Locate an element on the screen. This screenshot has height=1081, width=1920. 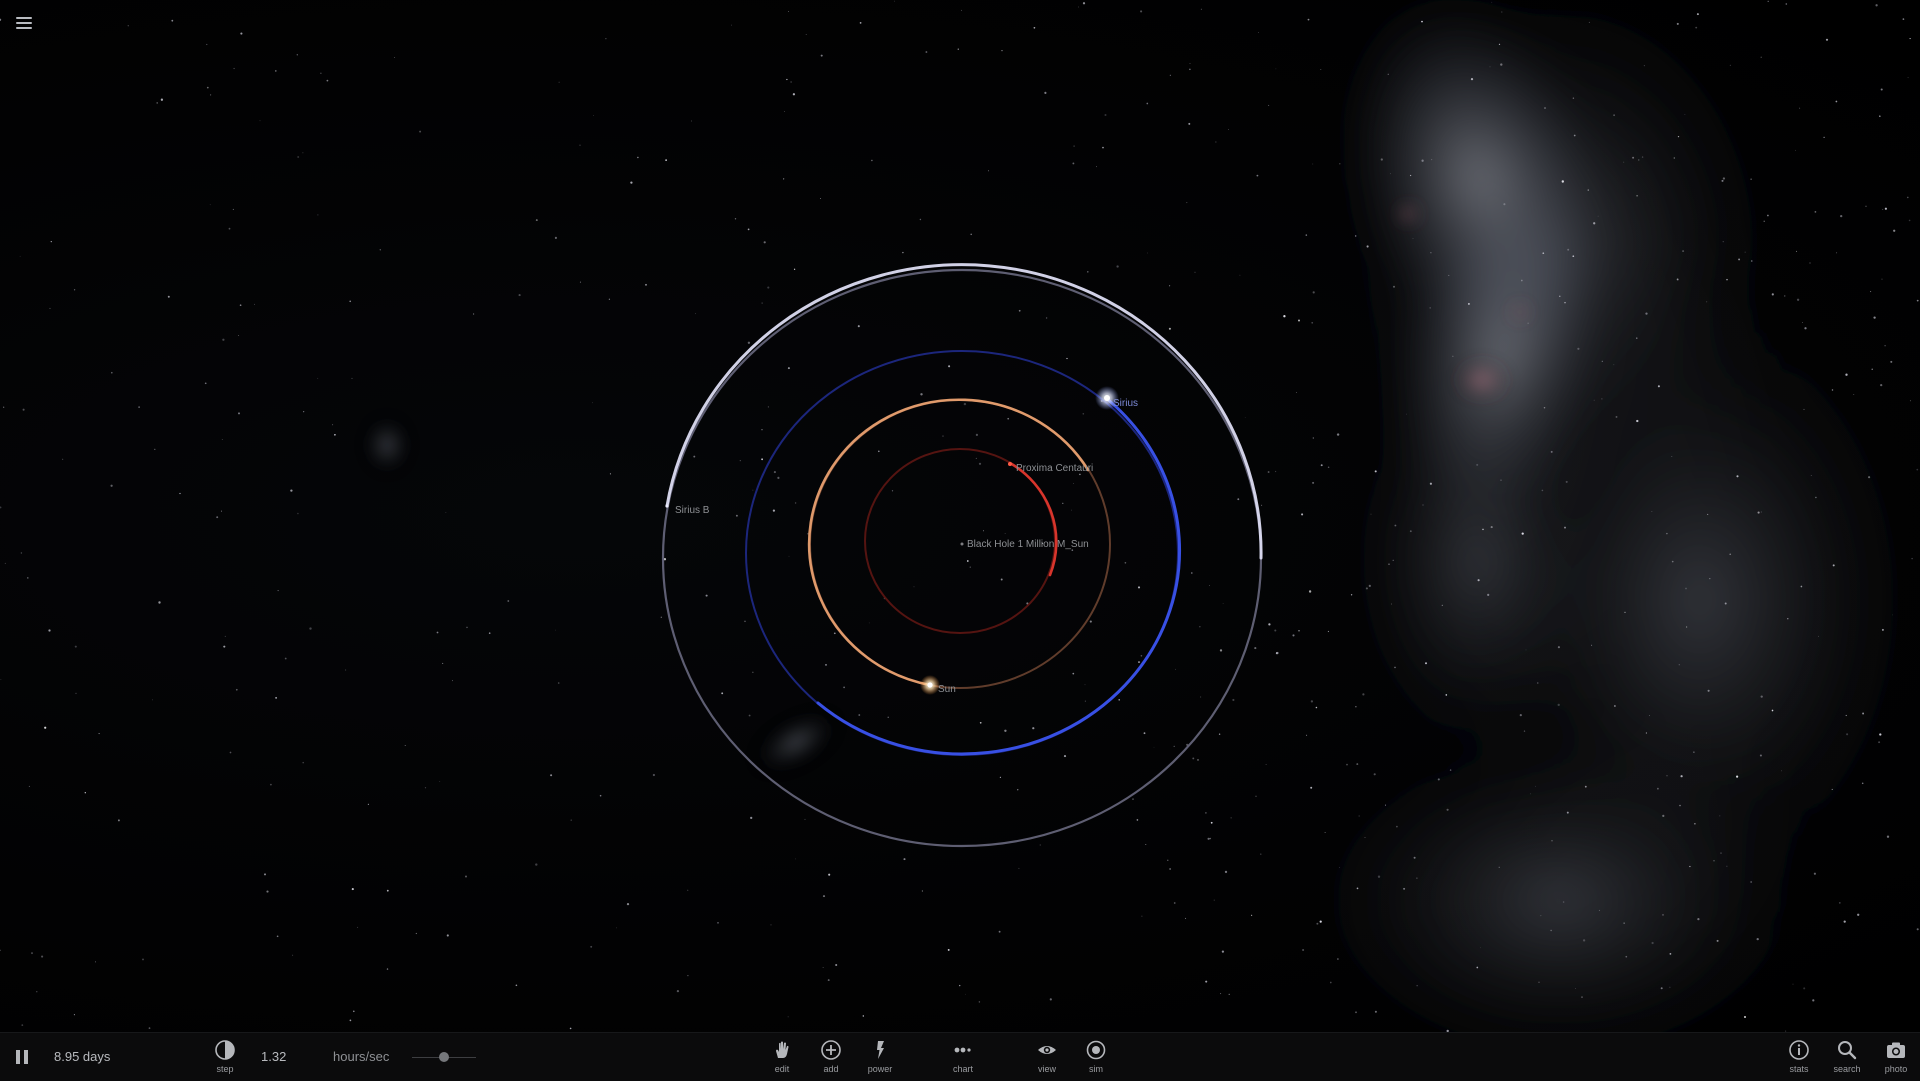
slider-thumb is located at coordinates (444, 1057).